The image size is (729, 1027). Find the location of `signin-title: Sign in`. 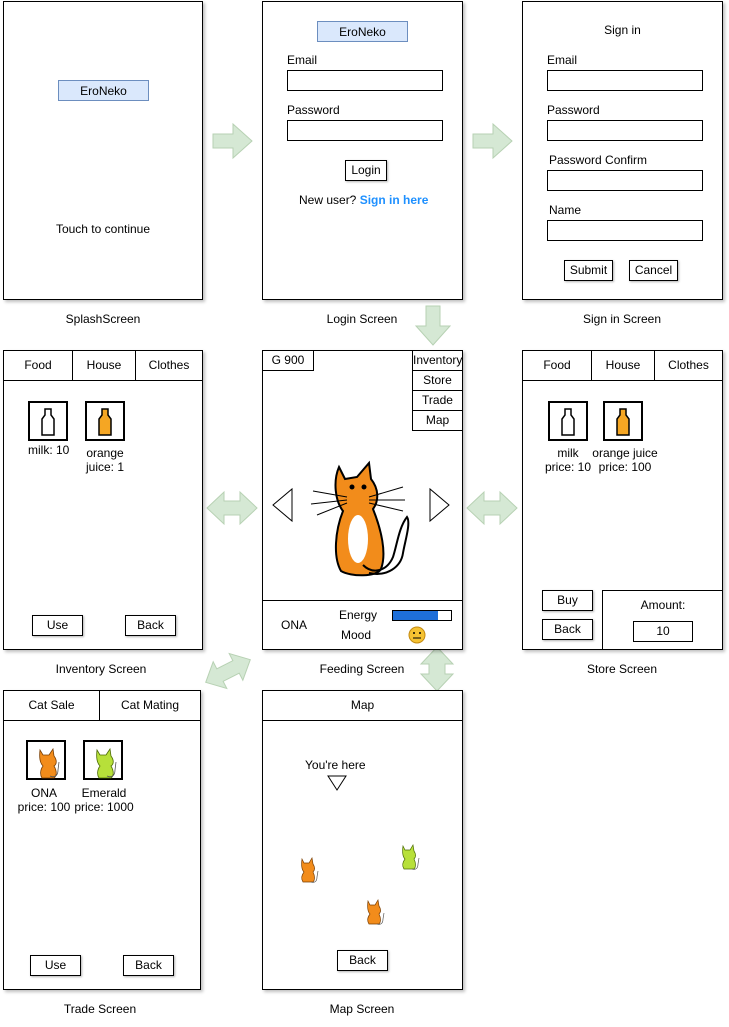

signin-title: Sign in is located at coordinates (622, 30).